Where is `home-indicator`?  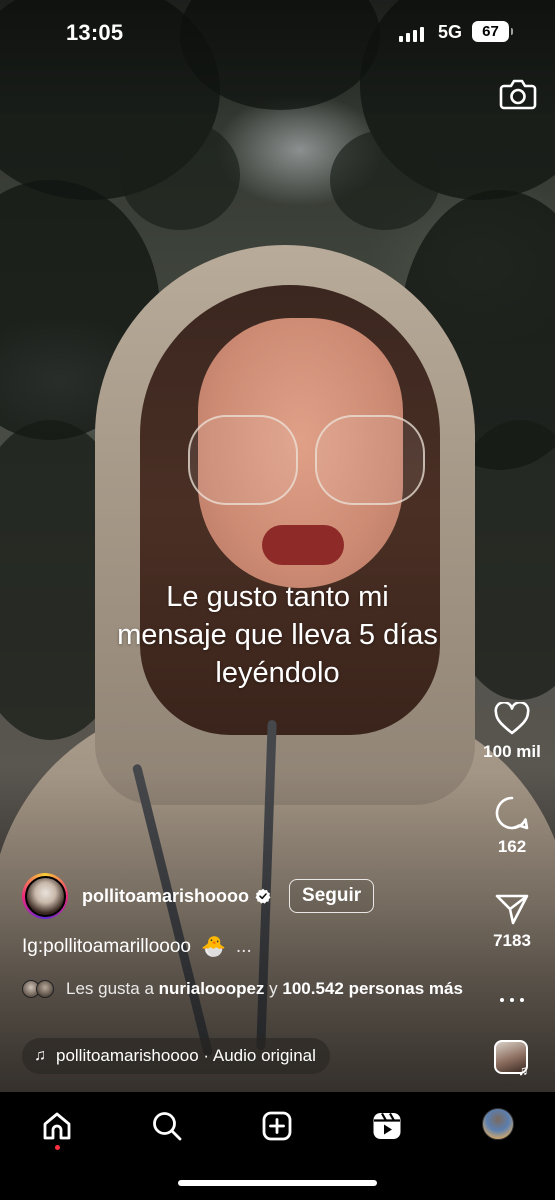
home-indicator is located at coordinates (277, 1183).